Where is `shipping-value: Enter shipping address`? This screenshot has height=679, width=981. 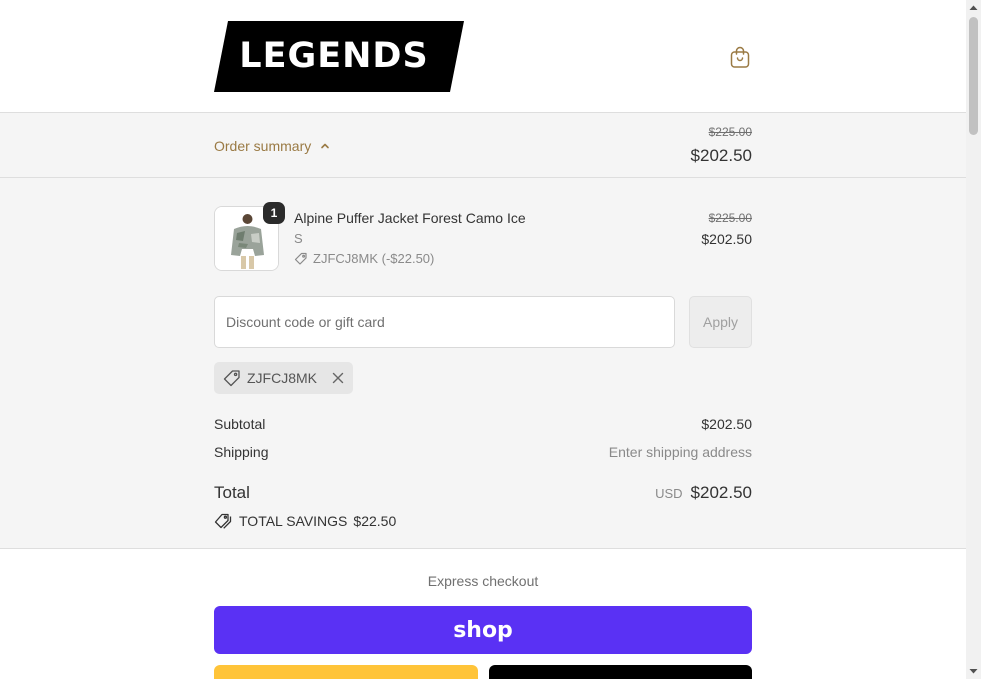
shipping-value: Enter shipping address is located at coordinates (680, 452).